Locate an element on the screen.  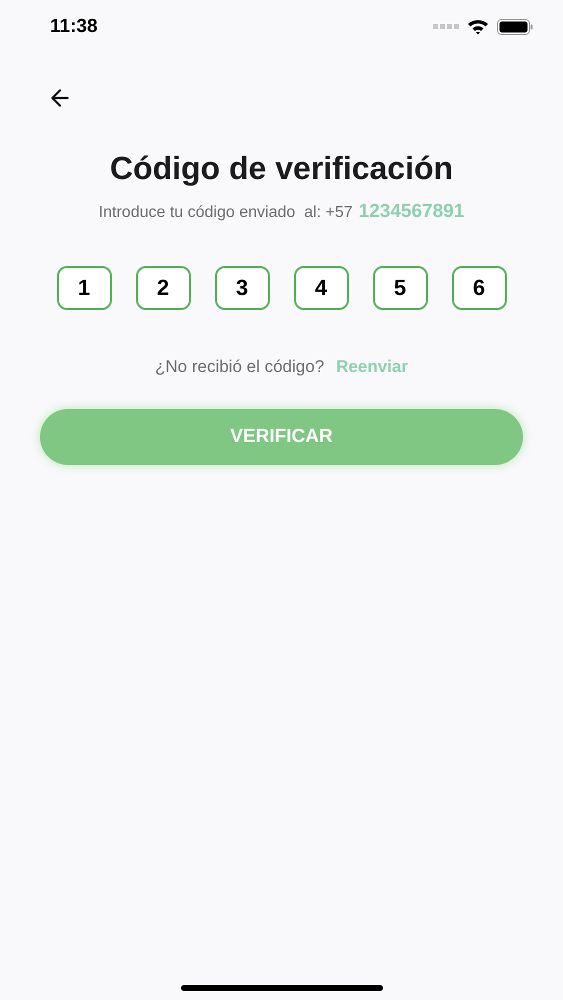
page-title: Código de verificación is located at coordinates (281, 168).